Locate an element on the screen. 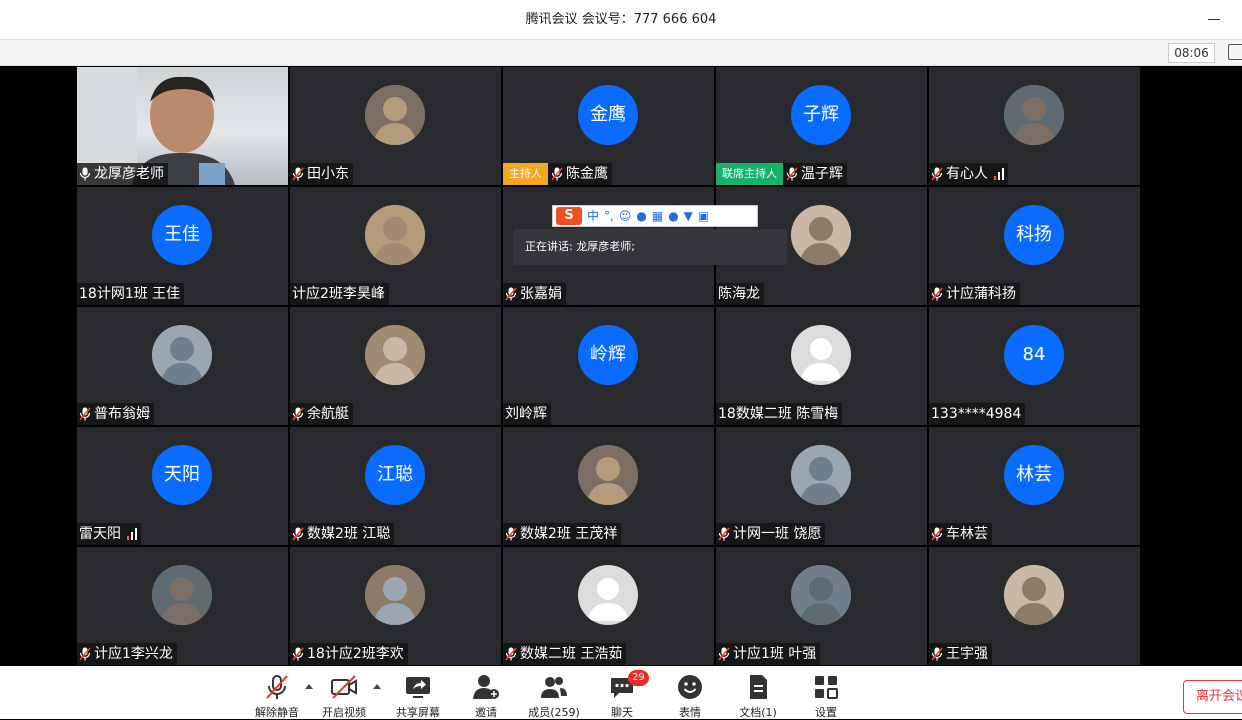 Image resolution: width=1242 pixels, height=720 pixels. participant-name-bar: 车林芸 is located at coordinates (960, 534).